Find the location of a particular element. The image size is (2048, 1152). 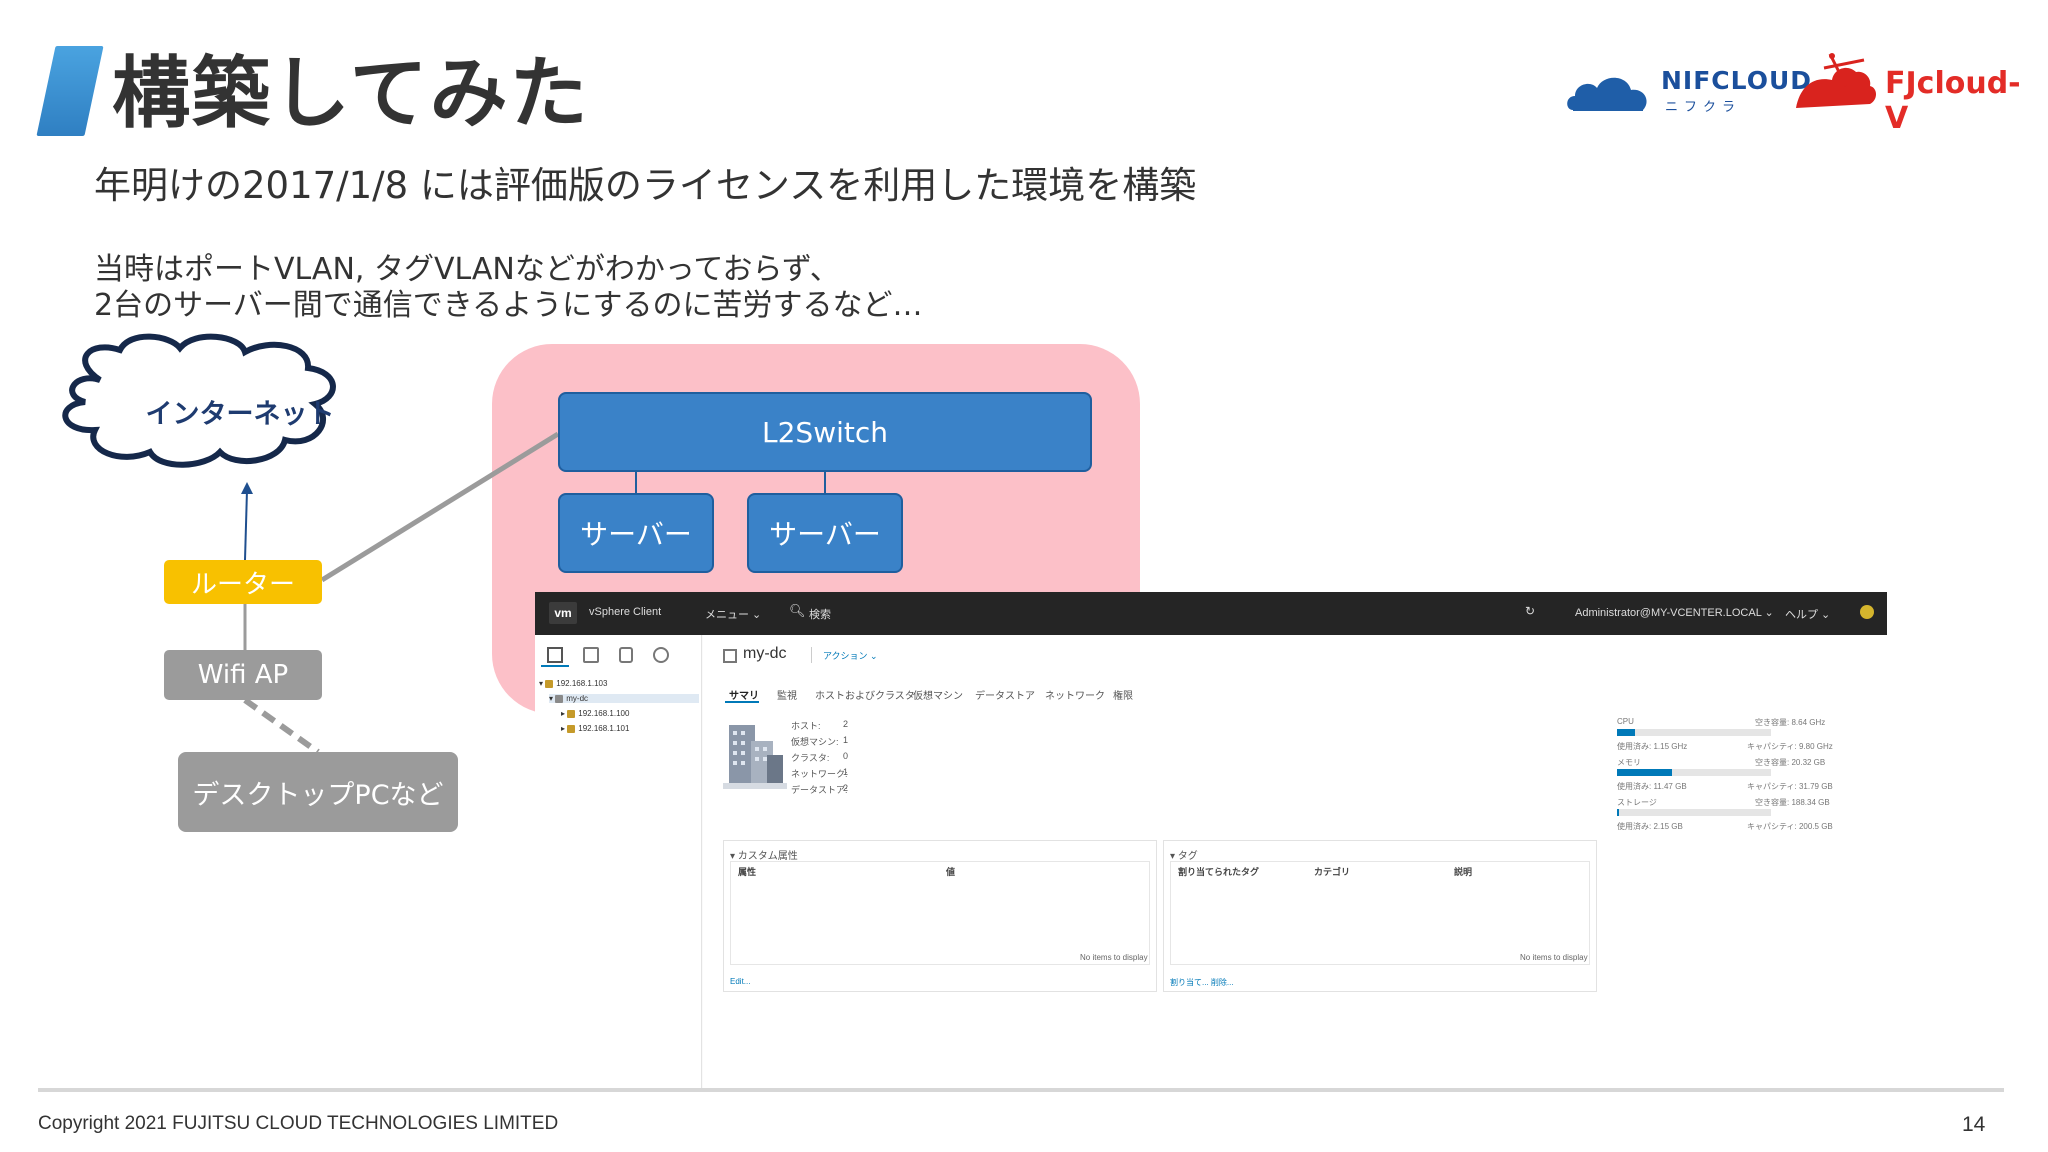

resource-storage-free: 空き容量: 188.34 GB is located at coordinates (1792, 802).